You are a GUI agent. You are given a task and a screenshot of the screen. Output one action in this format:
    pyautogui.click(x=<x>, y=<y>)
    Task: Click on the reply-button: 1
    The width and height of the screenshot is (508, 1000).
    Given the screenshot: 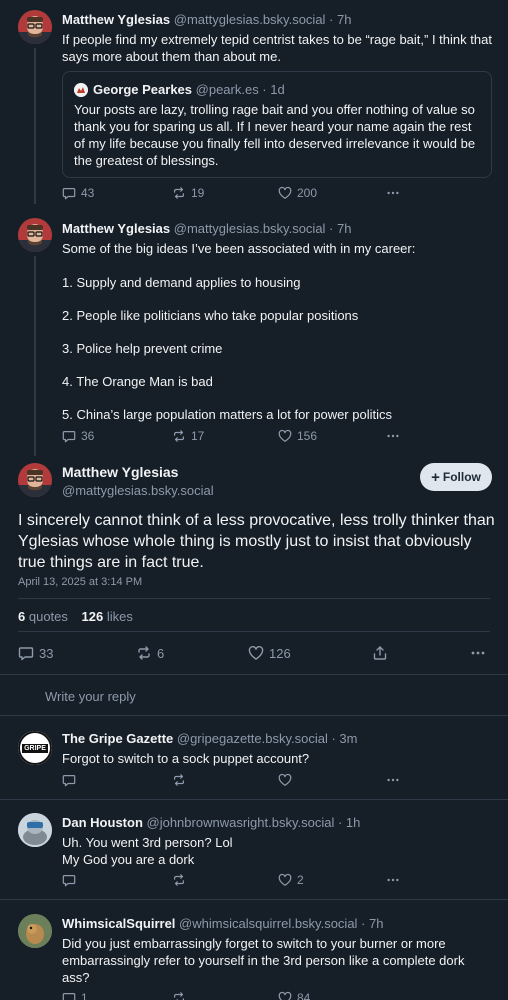 What is the action you would take?
    pyautogui.click(x=75, y=995)
    